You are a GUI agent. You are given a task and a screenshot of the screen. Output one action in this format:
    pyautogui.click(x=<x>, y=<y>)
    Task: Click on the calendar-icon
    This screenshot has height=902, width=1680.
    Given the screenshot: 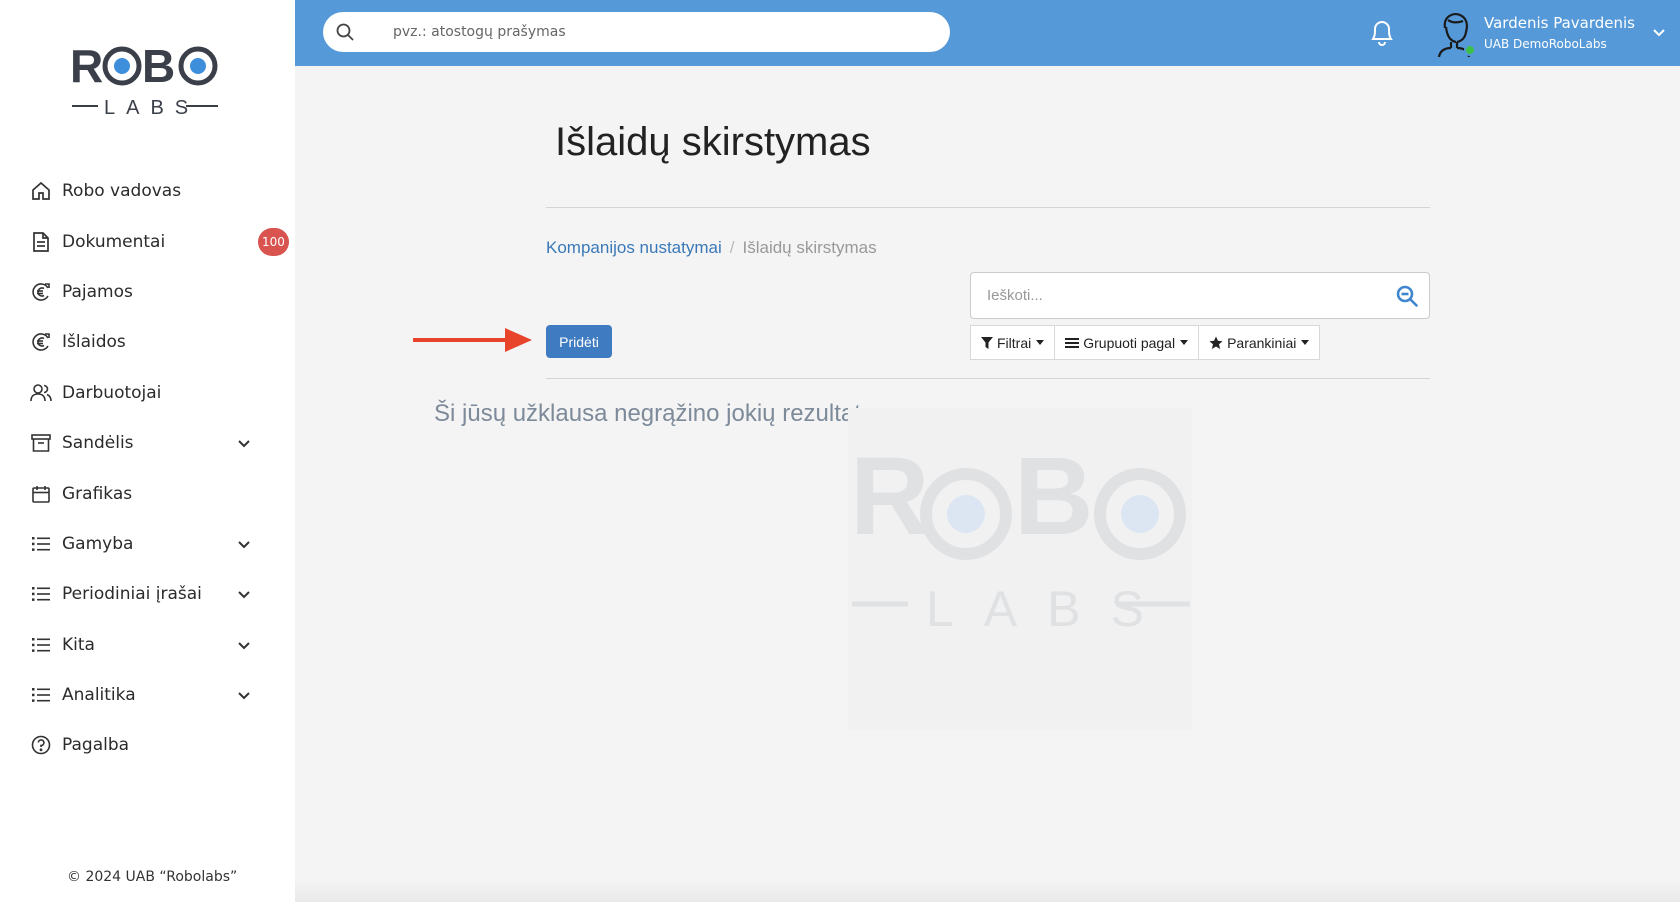 What is the action you would take?
    pyautogui.click(x=41, y=494)
    